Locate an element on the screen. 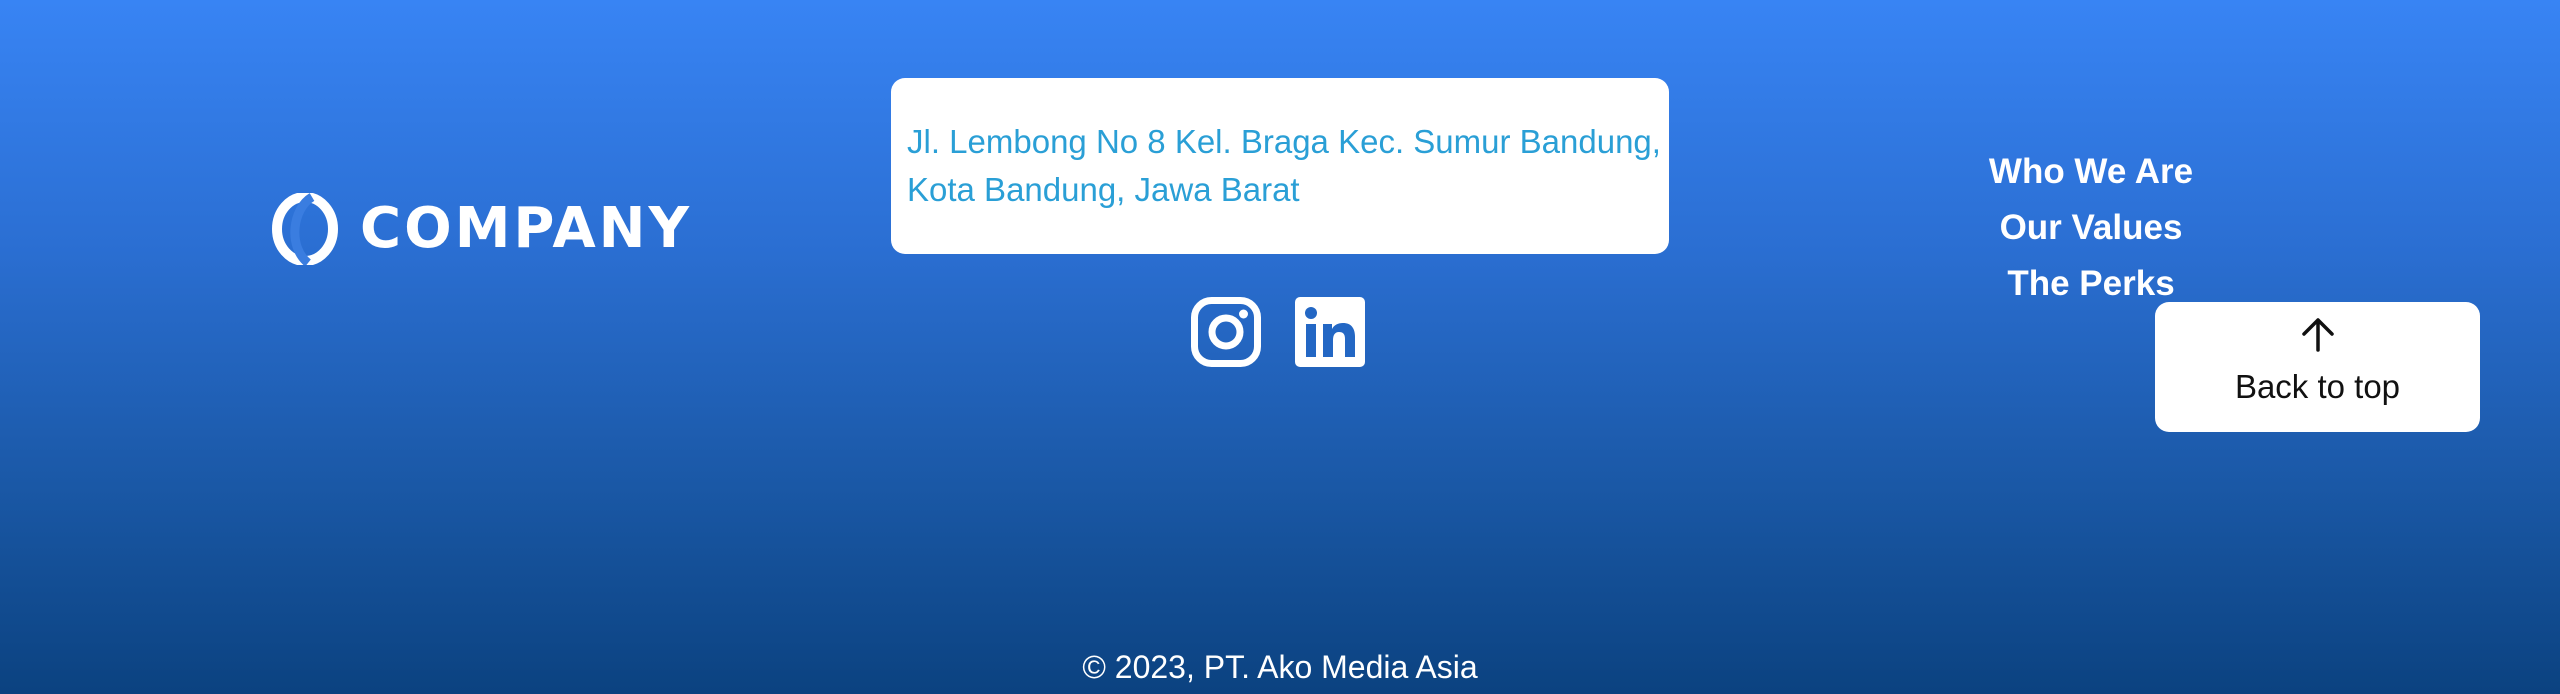  nav-link-our-values: Our Values is located at coordinates (2091, 228).